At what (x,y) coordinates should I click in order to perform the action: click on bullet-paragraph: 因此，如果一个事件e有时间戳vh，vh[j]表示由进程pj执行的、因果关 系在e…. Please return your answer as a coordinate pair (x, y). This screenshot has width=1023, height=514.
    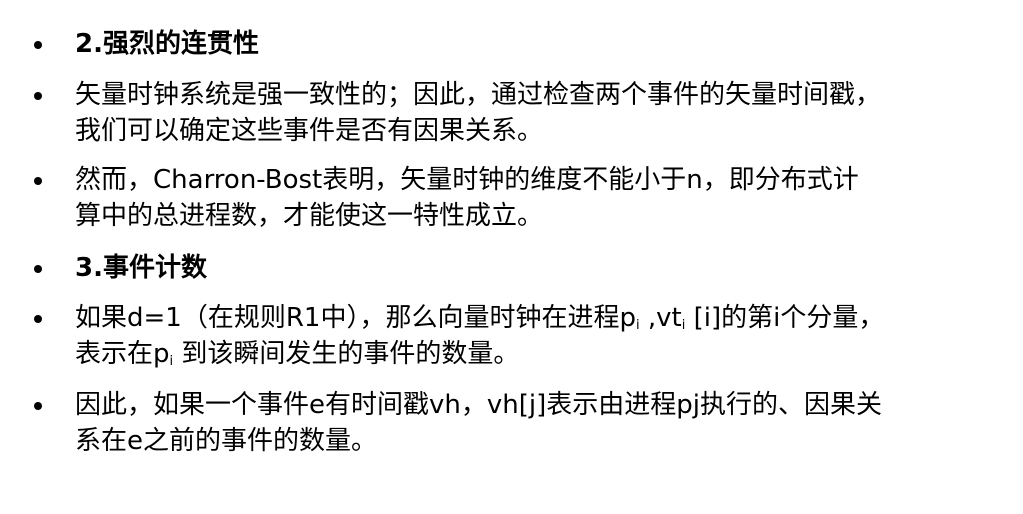
    Looking at the image, I should click on (540, 423).